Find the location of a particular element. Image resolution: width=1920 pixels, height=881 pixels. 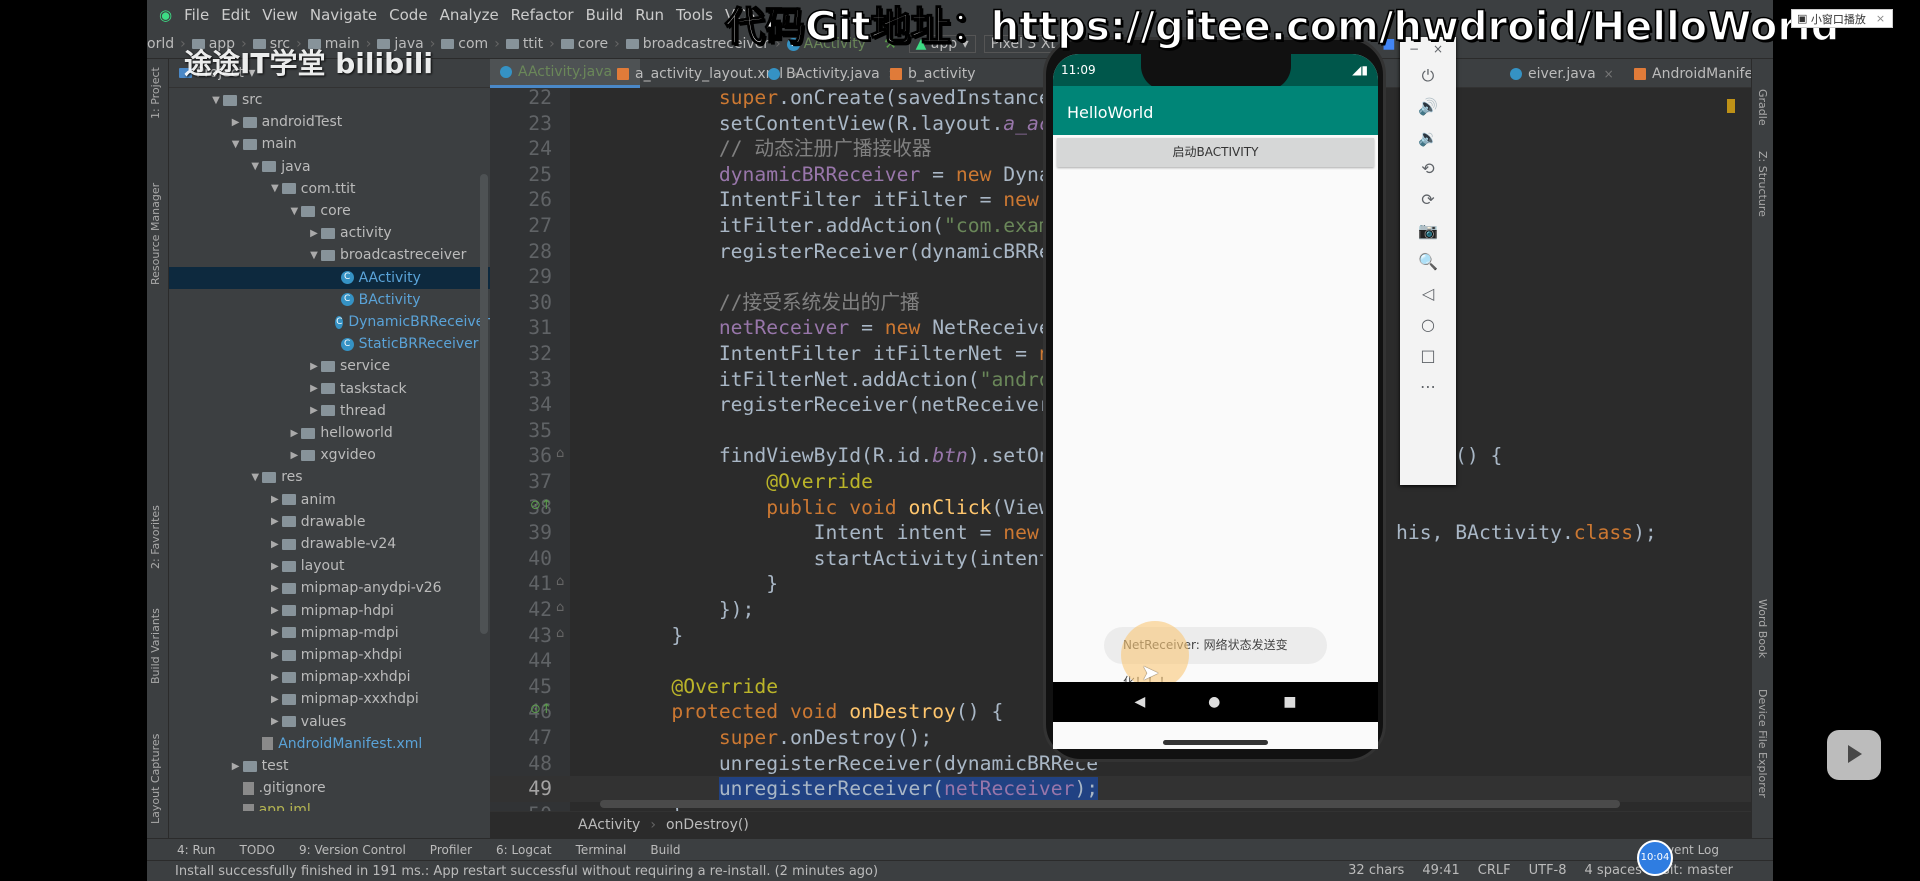

word-book-tab: Word Book is located at coordinates (1762, 628).